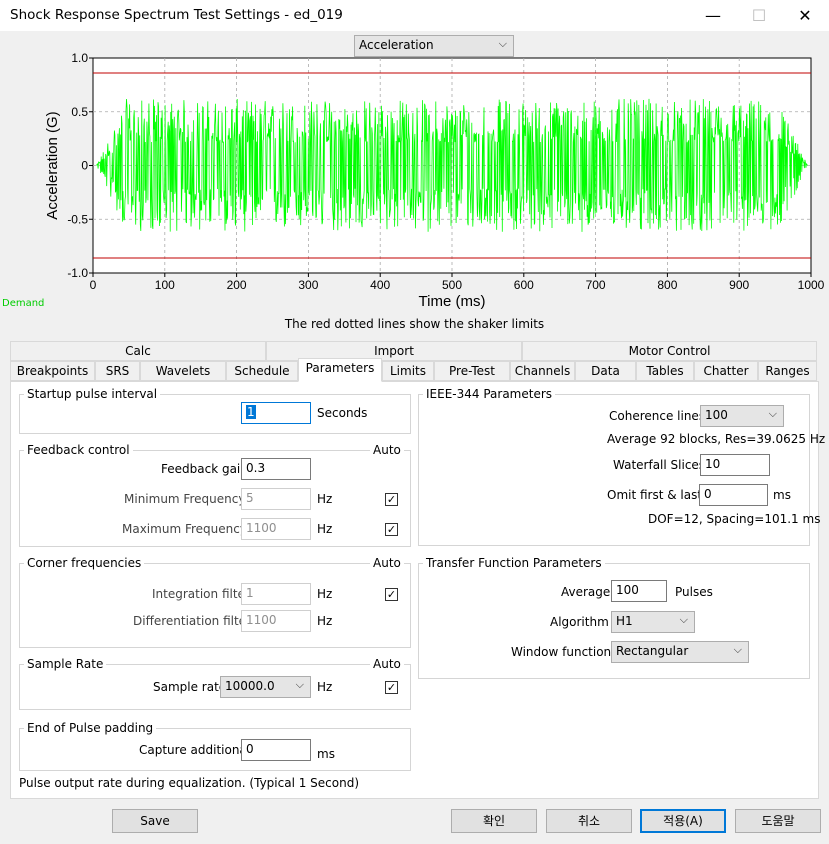 The image size is (829, 844). Describe the element at coordinates (84, 166) in the screenshot. I see `y-tick-label: 0` at that location.